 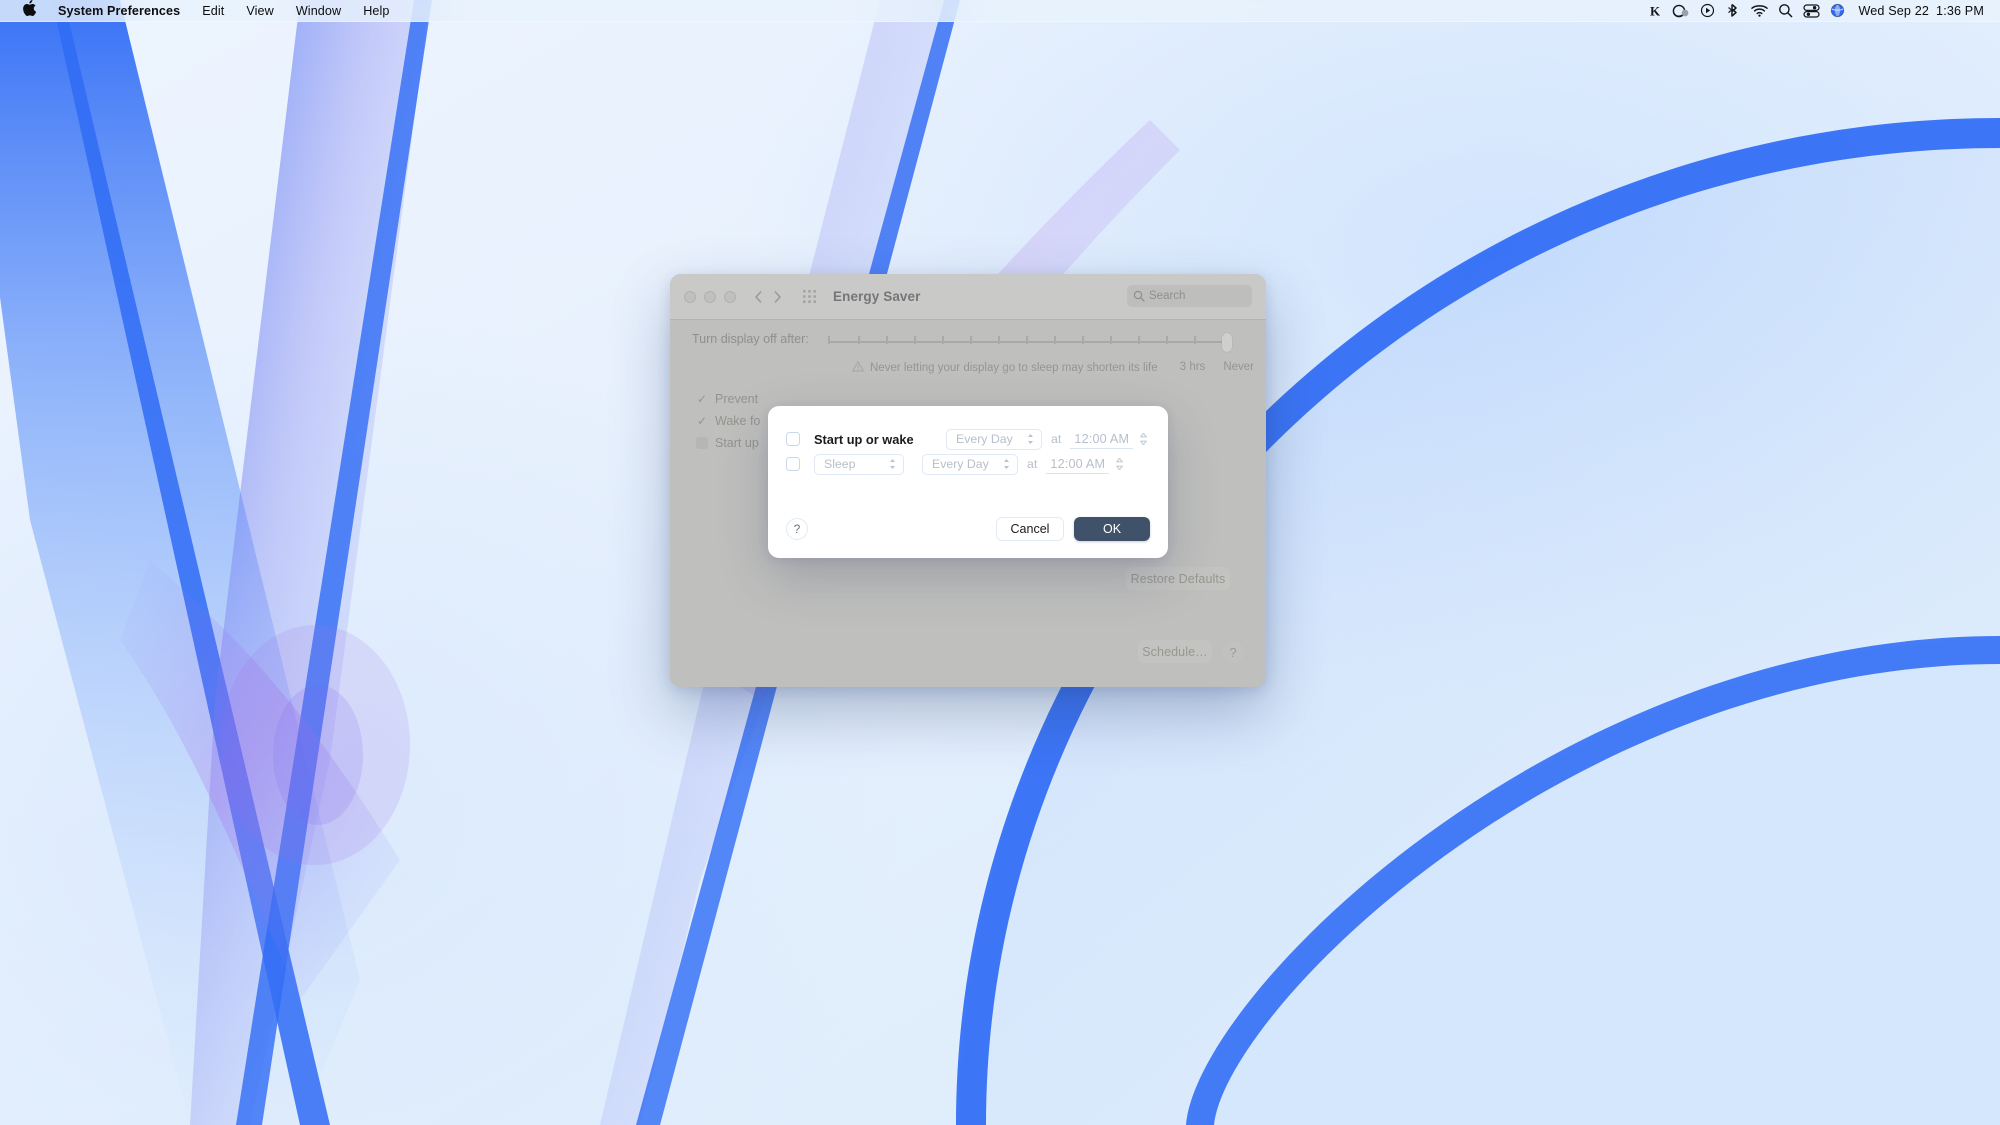 What do you see at coordinates (1167, 296) in the screenshot?
I see `search-placeholder: Search` at bounding box center [1167, 296].